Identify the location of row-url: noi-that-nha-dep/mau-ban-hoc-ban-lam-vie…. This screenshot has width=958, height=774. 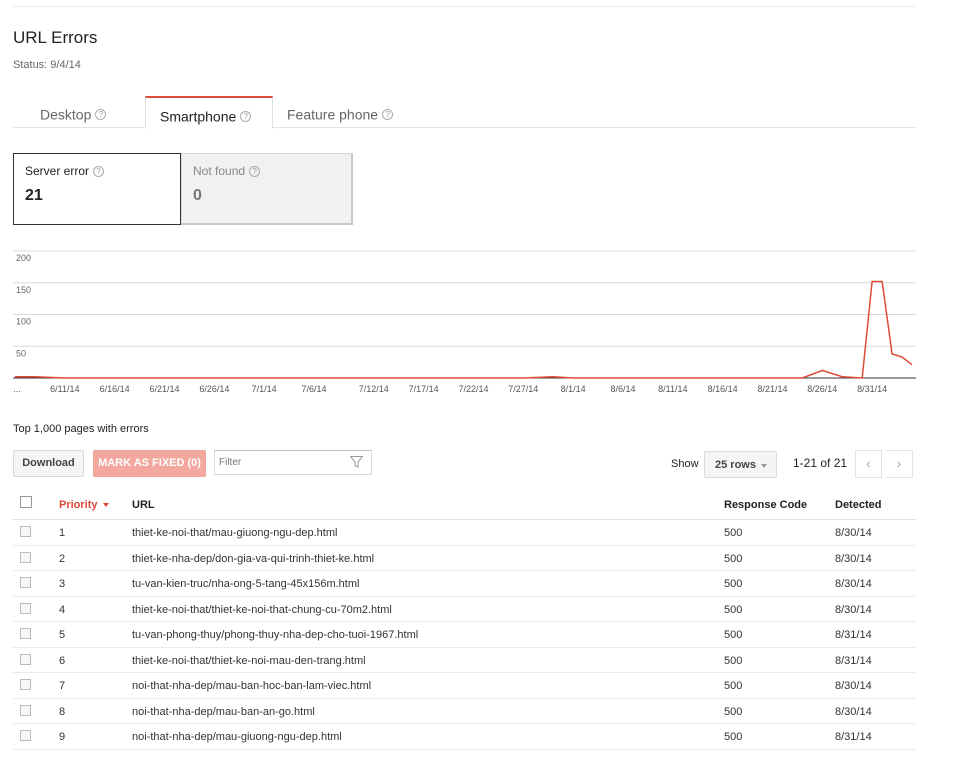
(251, 686).